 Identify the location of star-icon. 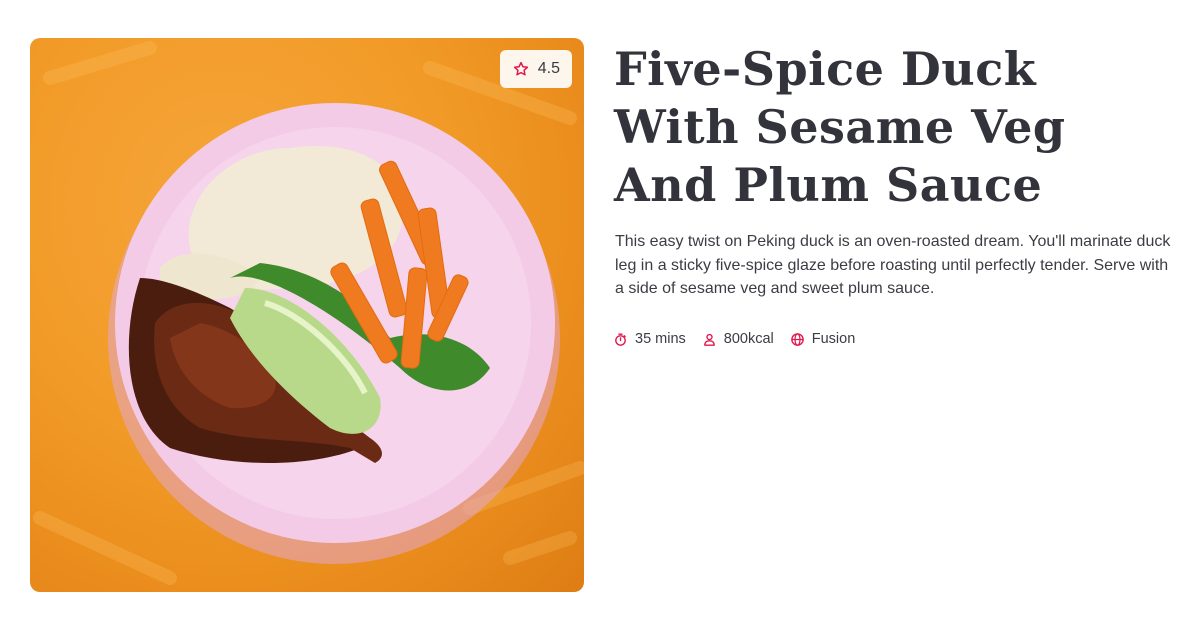
(520, 68).